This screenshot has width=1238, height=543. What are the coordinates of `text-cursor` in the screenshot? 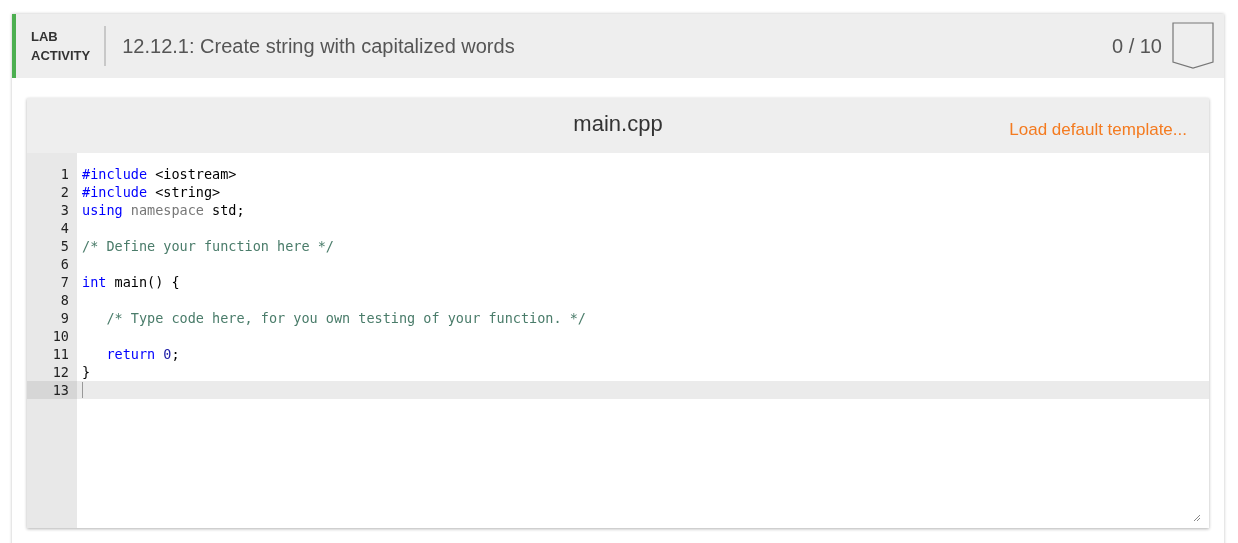 It's located at (82, 390).